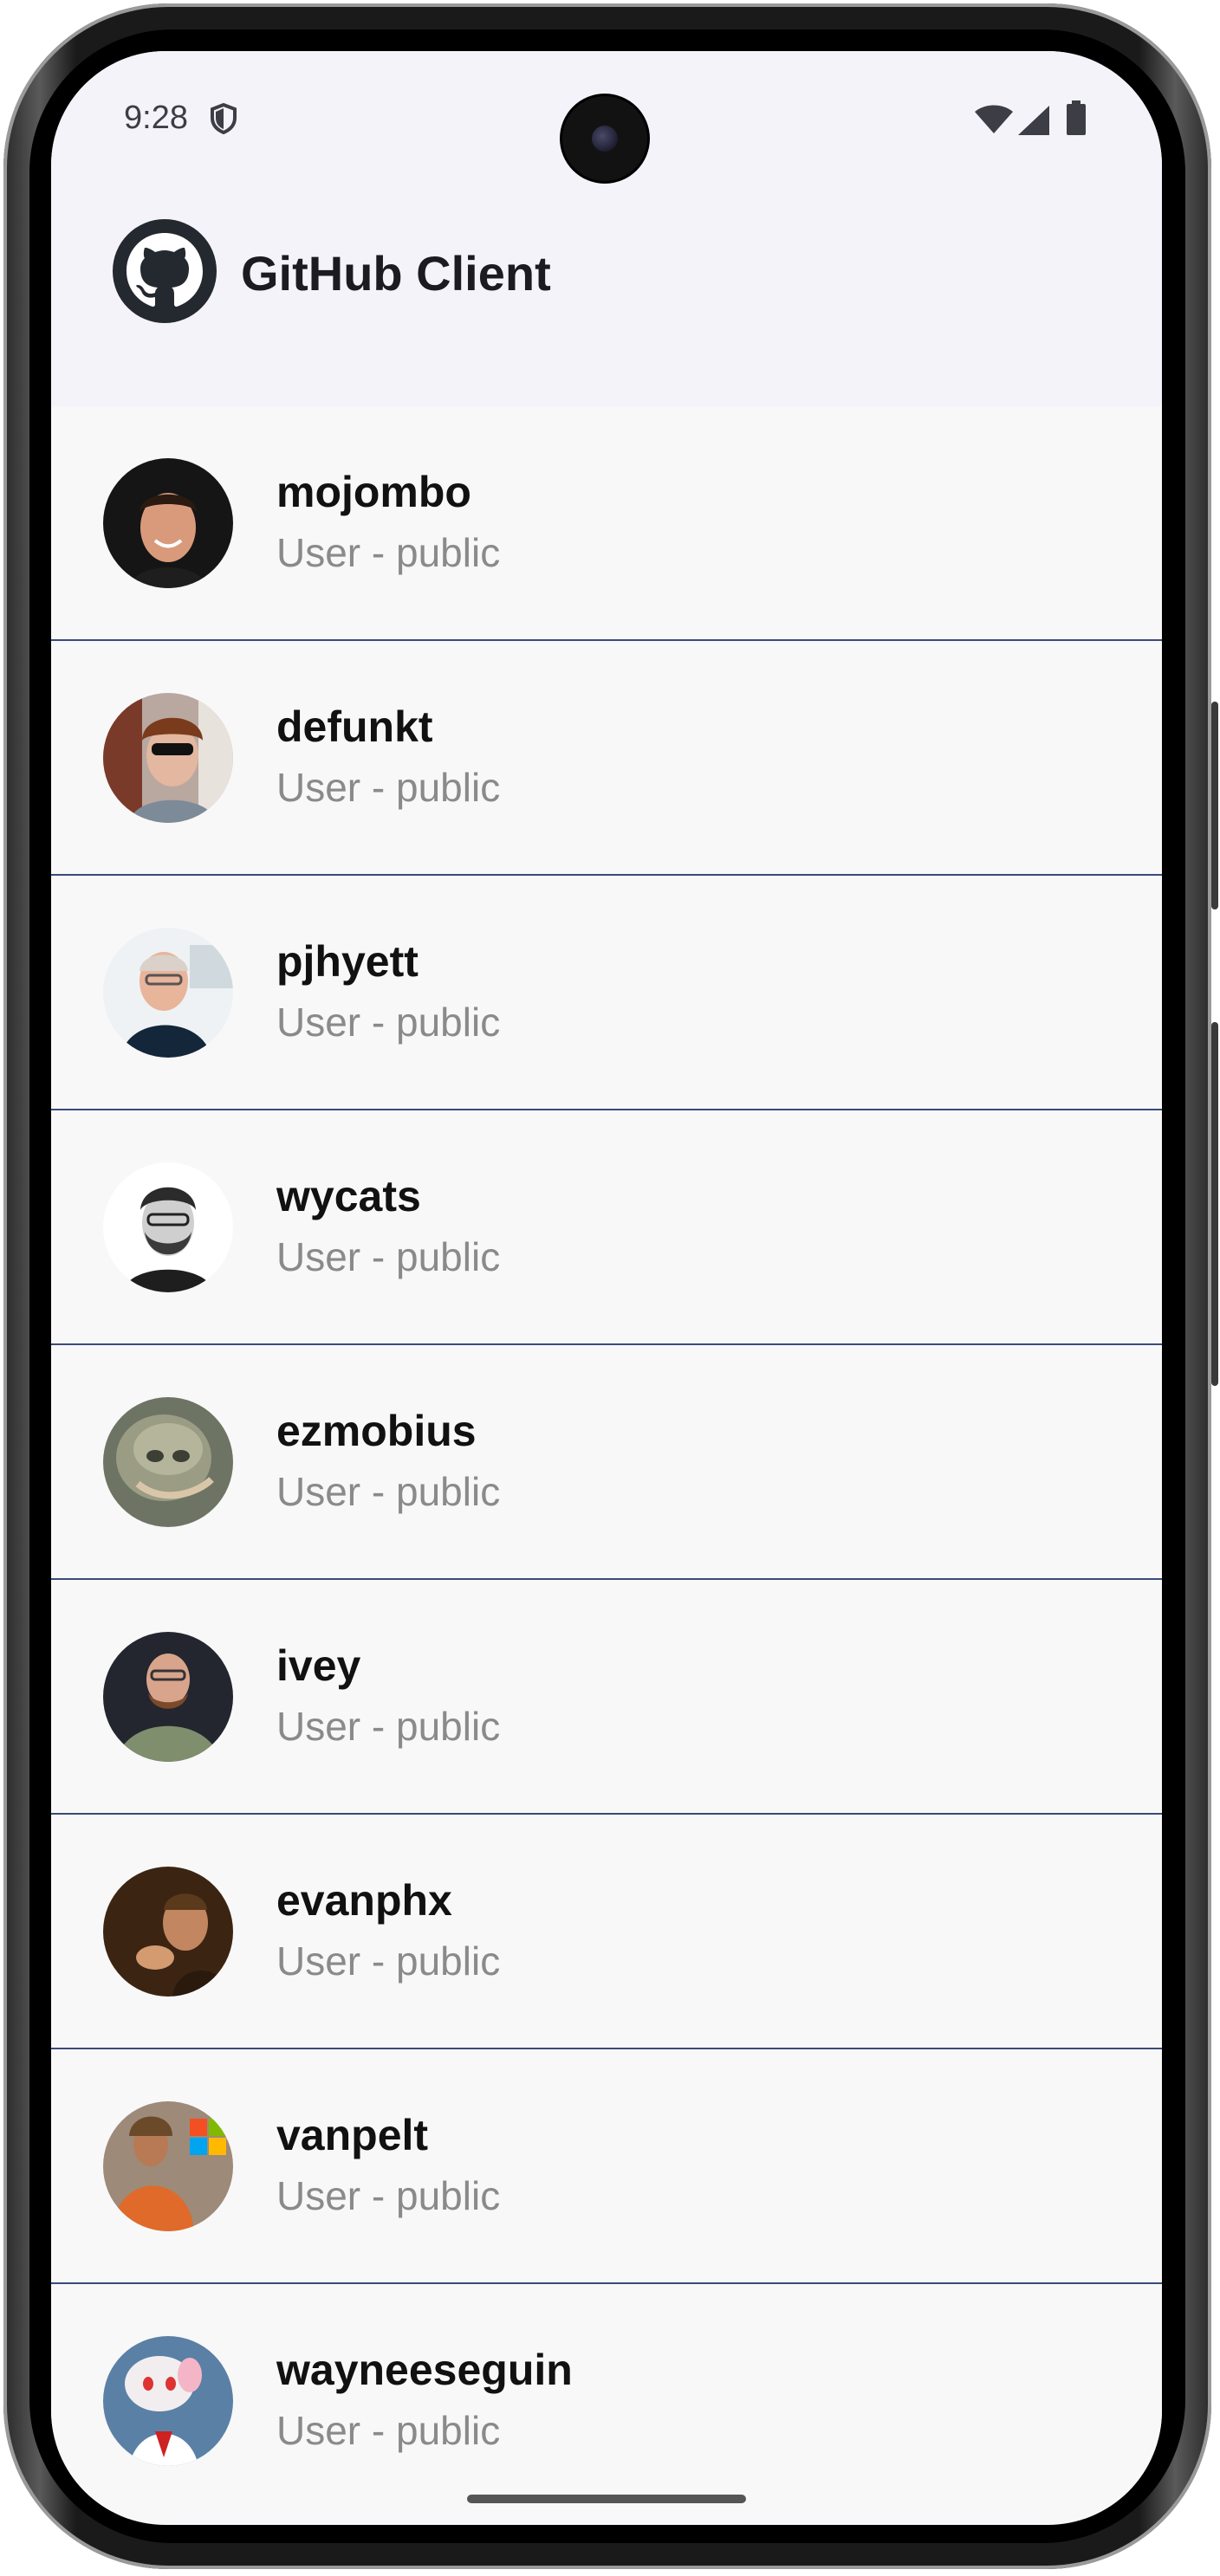  Describe the element at coordinates (606, 758) in the screenshot. I see `list-item: defunkt User - public` at that location.